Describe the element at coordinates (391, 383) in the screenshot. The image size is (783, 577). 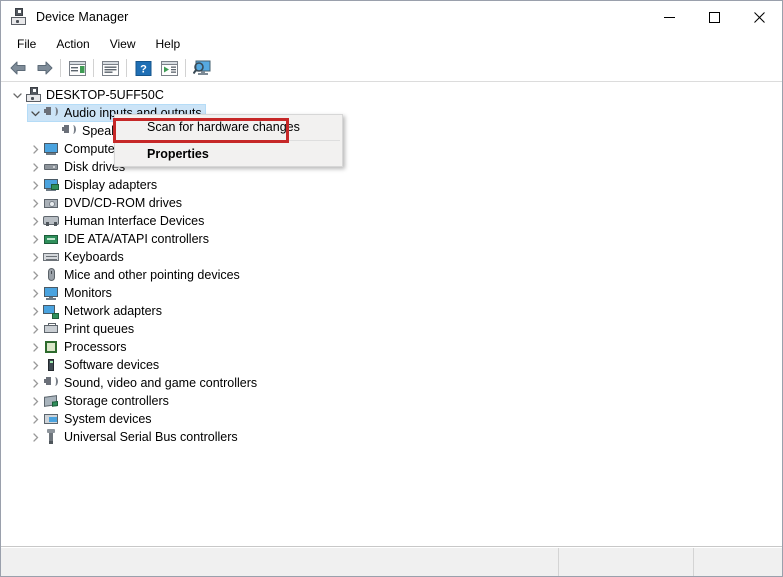
I see `tree-row-sound-video-and-game-controllers: Sound, video and game controllers` at that location.